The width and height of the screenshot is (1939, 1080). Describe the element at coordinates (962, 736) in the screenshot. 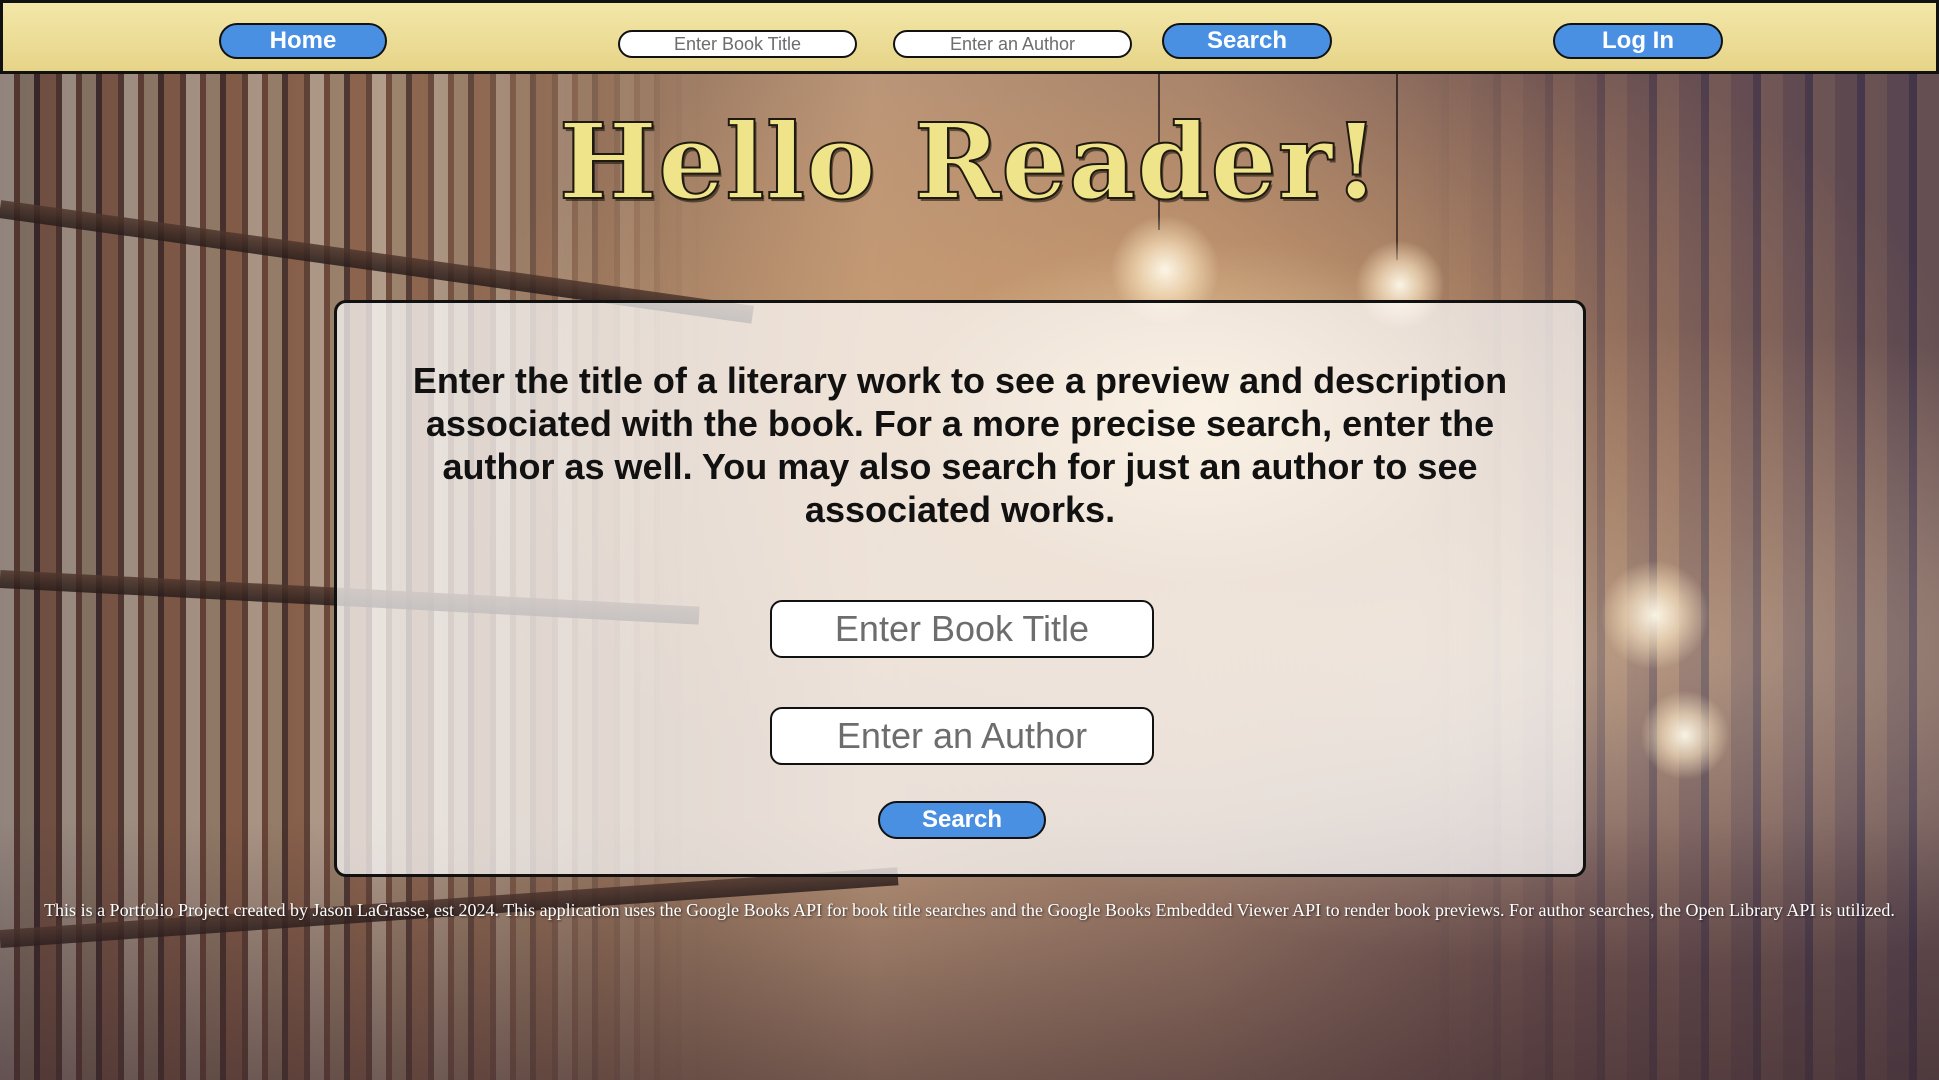

I see `author-input` at that location.